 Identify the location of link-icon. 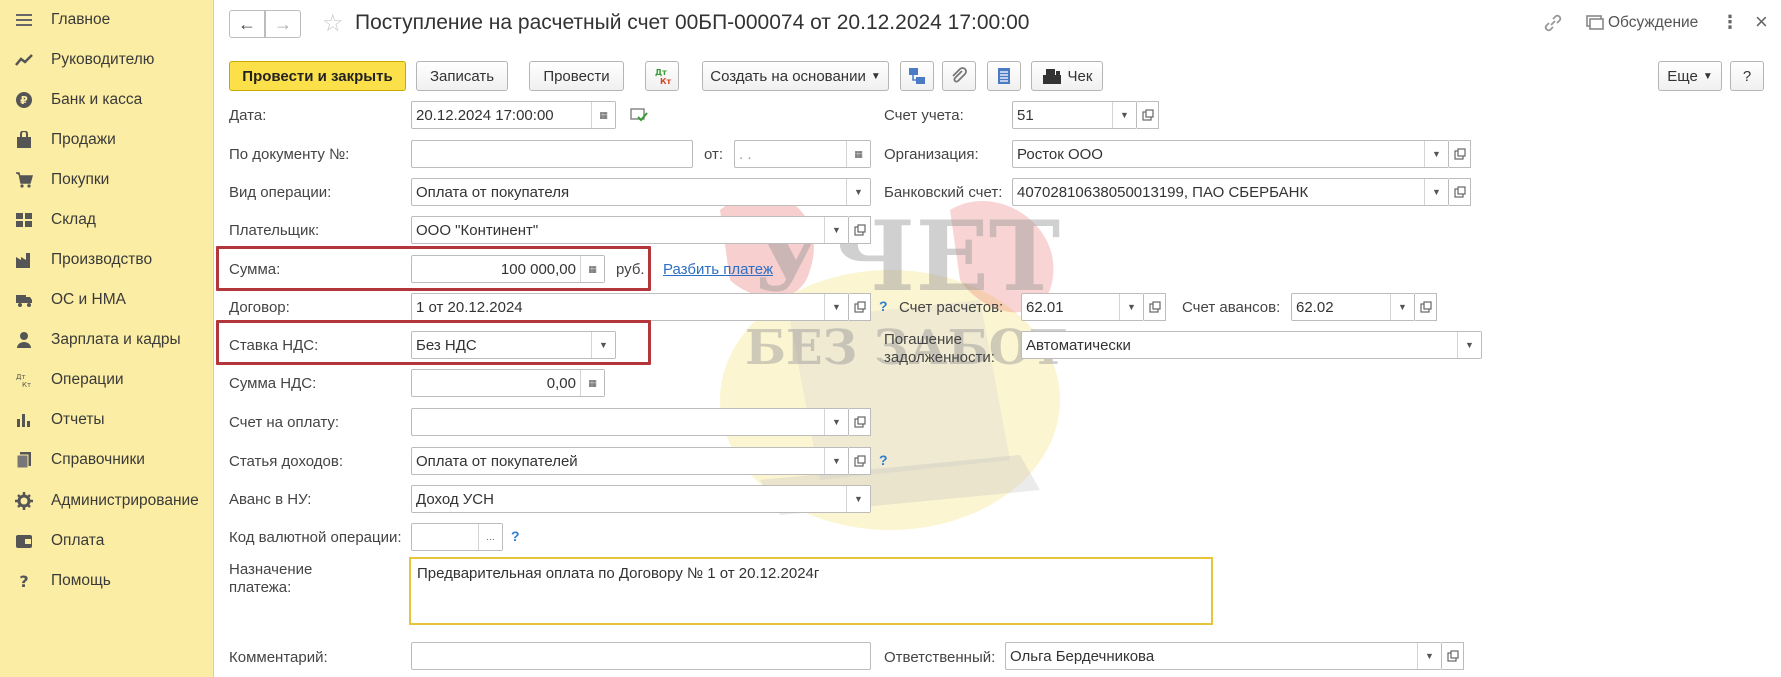
(1553, 23).